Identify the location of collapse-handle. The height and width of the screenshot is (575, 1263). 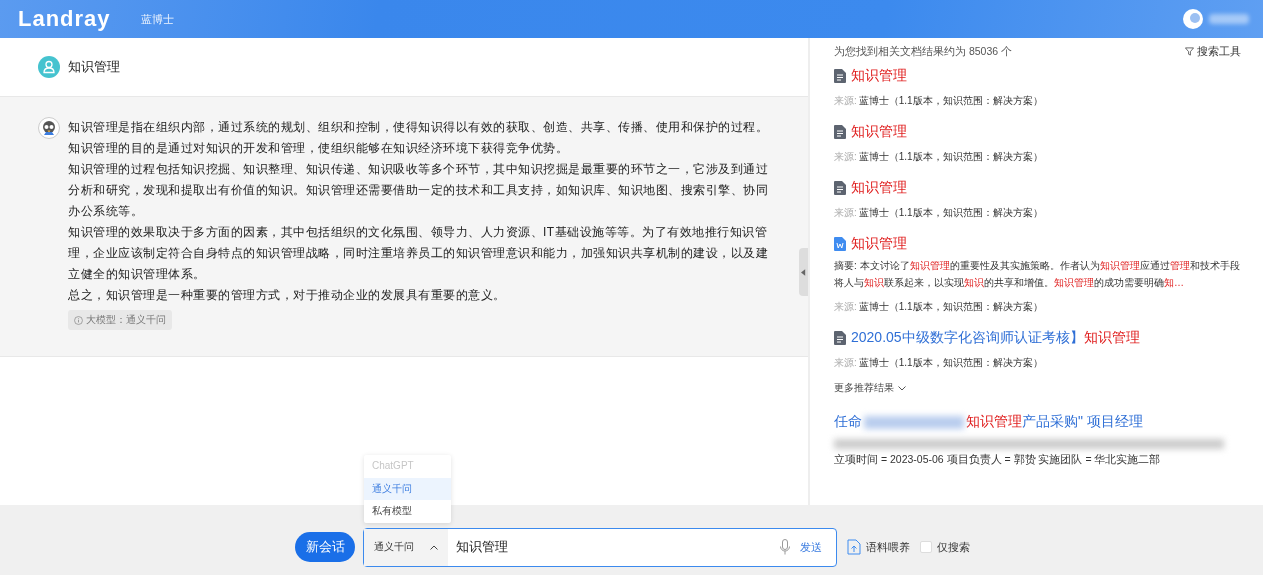
(803, 272).